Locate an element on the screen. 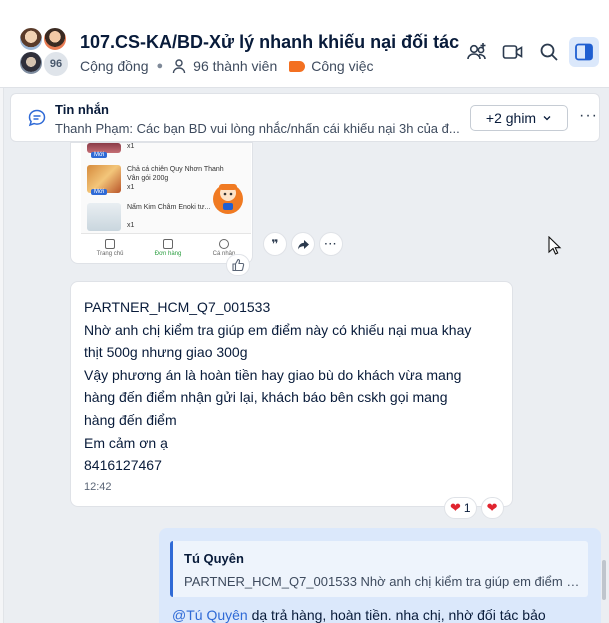  message-timestamp: 12:42 is located at coordinates (98, 487).